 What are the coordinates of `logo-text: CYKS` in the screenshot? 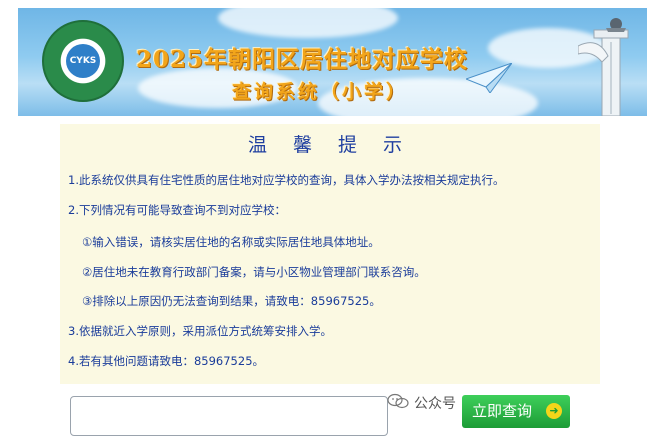 It's located at (83, 61).